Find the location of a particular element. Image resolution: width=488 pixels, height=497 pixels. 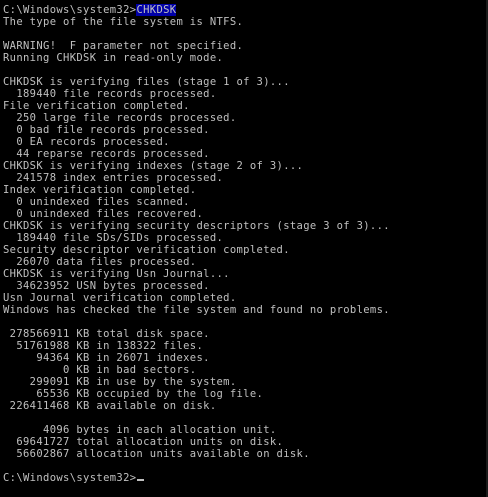

prompt-initial: C:\Windows\system32> is located at coordinates (70, 10).